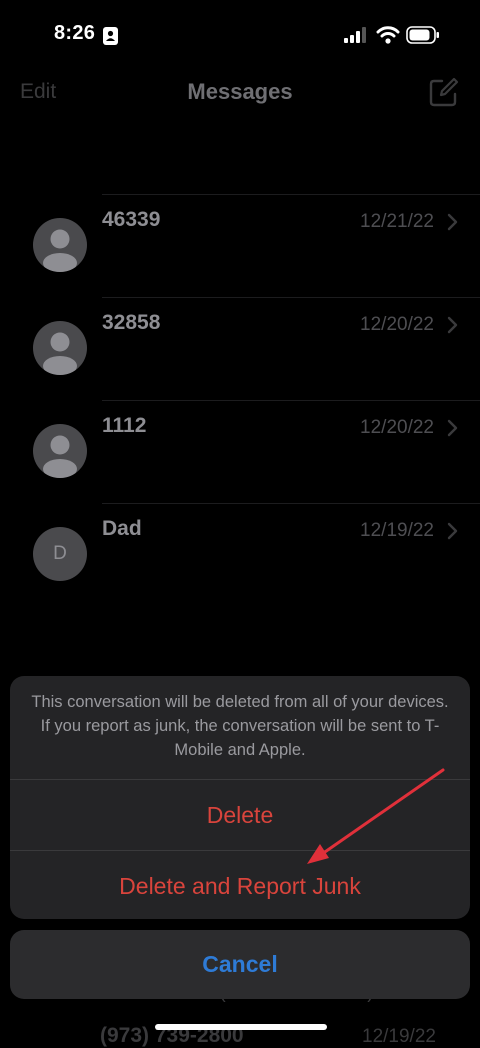 The height and width of the screenshot is (1048, 480). Describe the element at coordinates (355, 35) in the screenshot. I see `cellular-signal-icon` at that location.